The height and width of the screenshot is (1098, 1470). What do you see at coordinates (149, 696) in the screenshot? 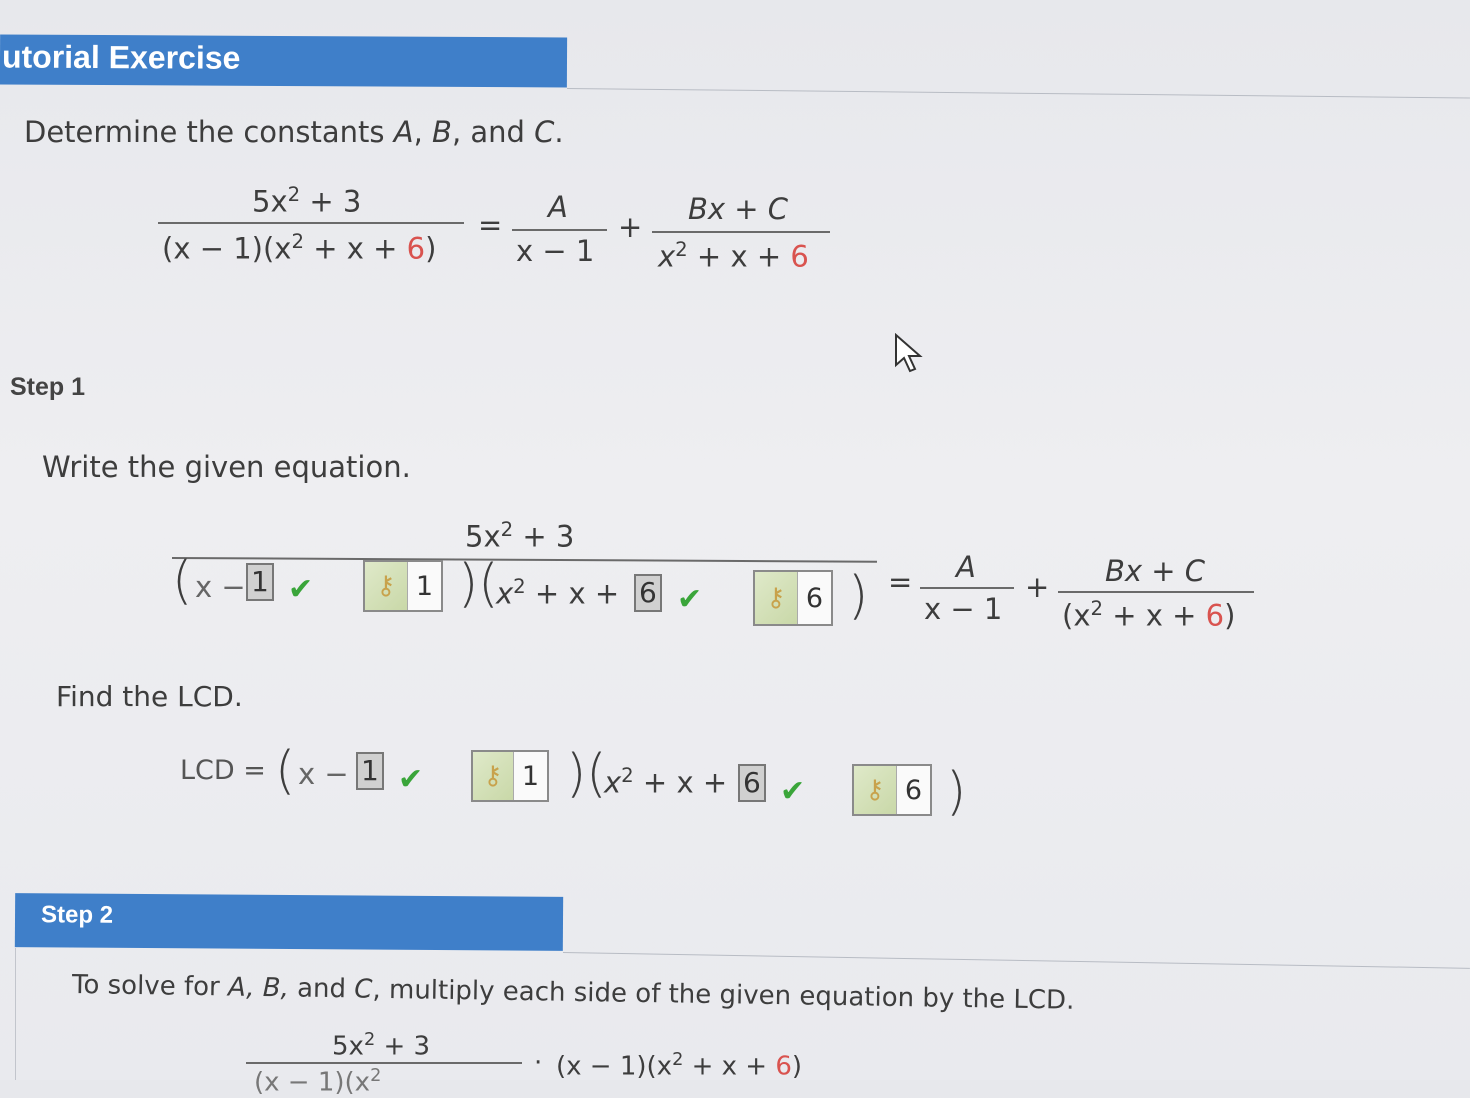
I see `lcd-instruction: Find the LCD.` at bounding box center [149, 696].